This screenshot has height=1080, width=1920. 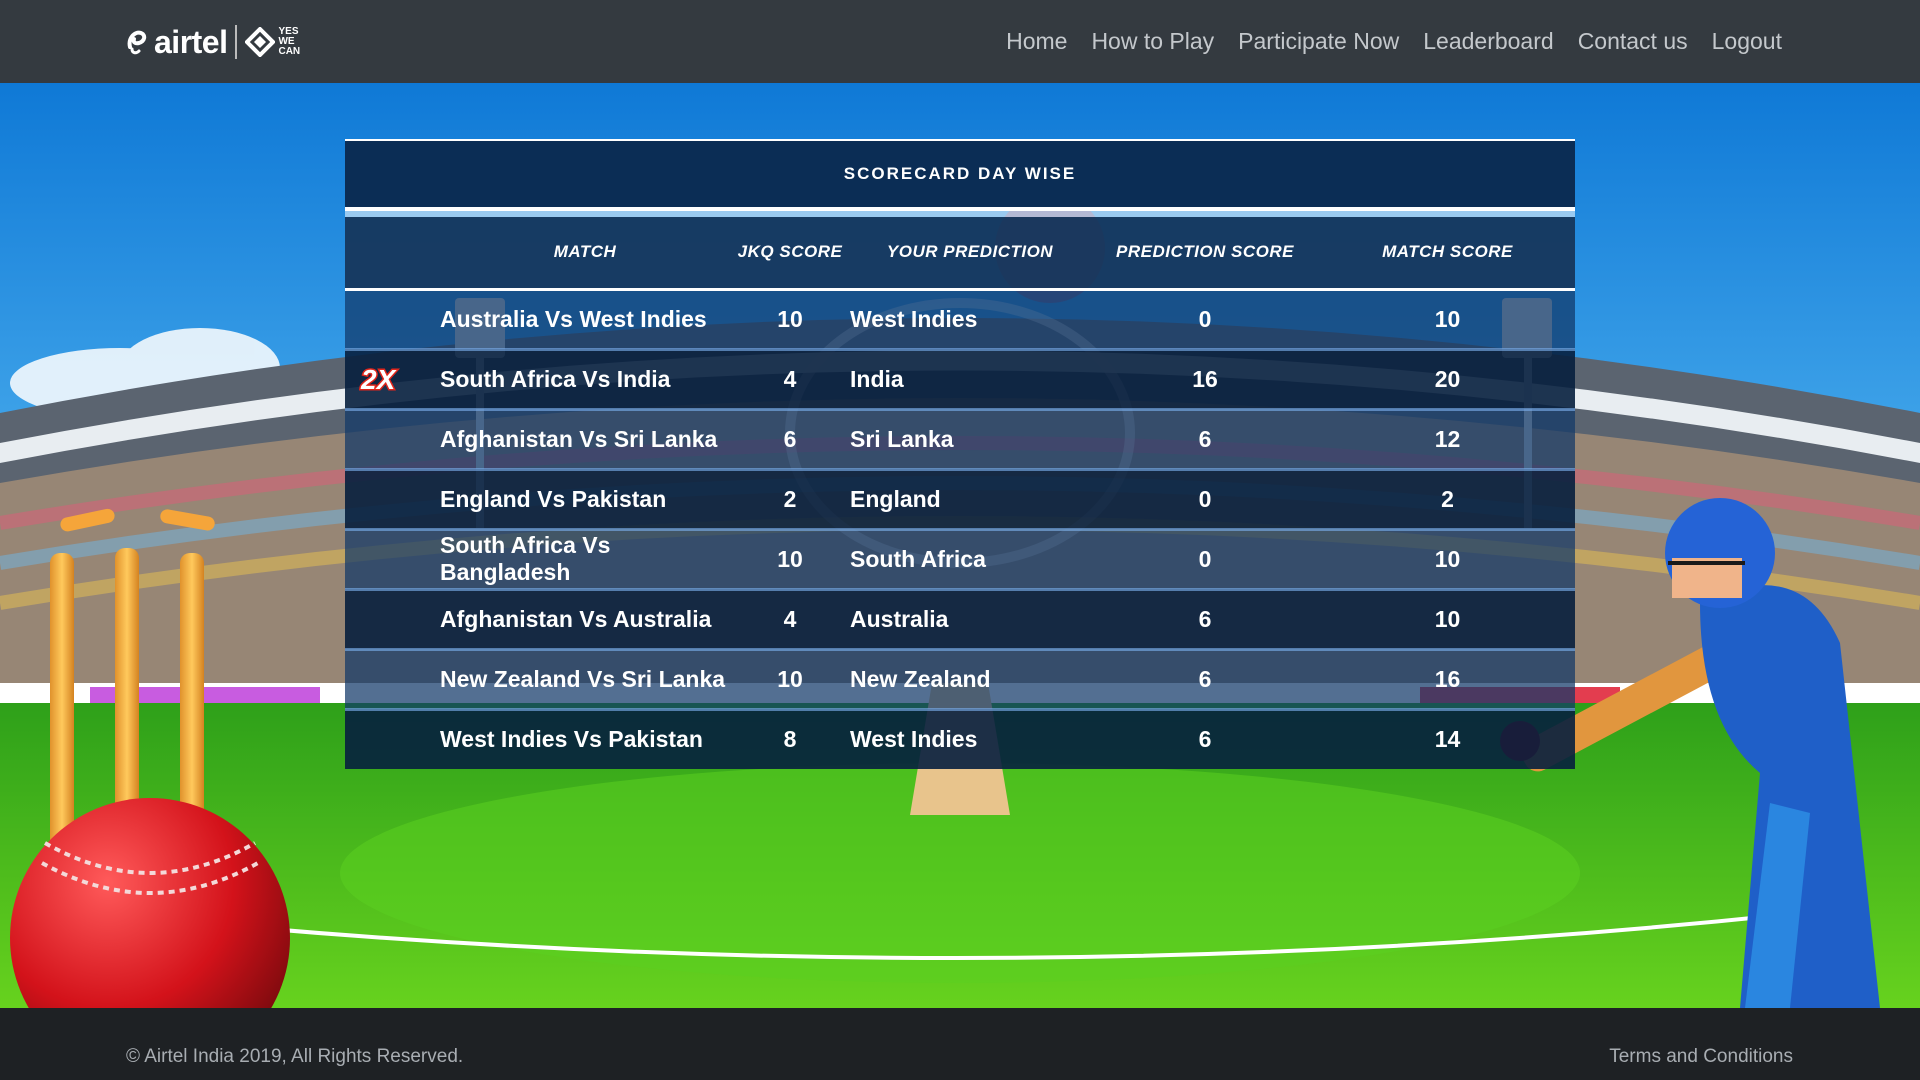 I want to click on match-cell: West Indies Vs Pakistan, so click(x=571, y=739).